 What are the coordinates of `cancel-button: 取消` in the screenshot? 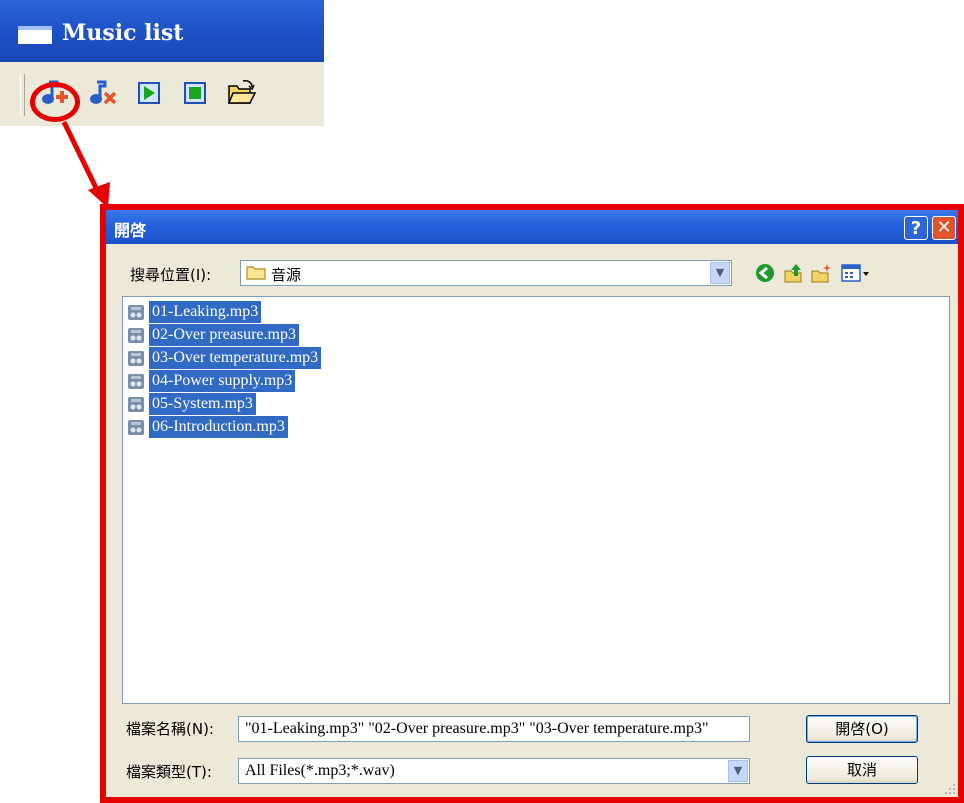 It's located at (862, 770).